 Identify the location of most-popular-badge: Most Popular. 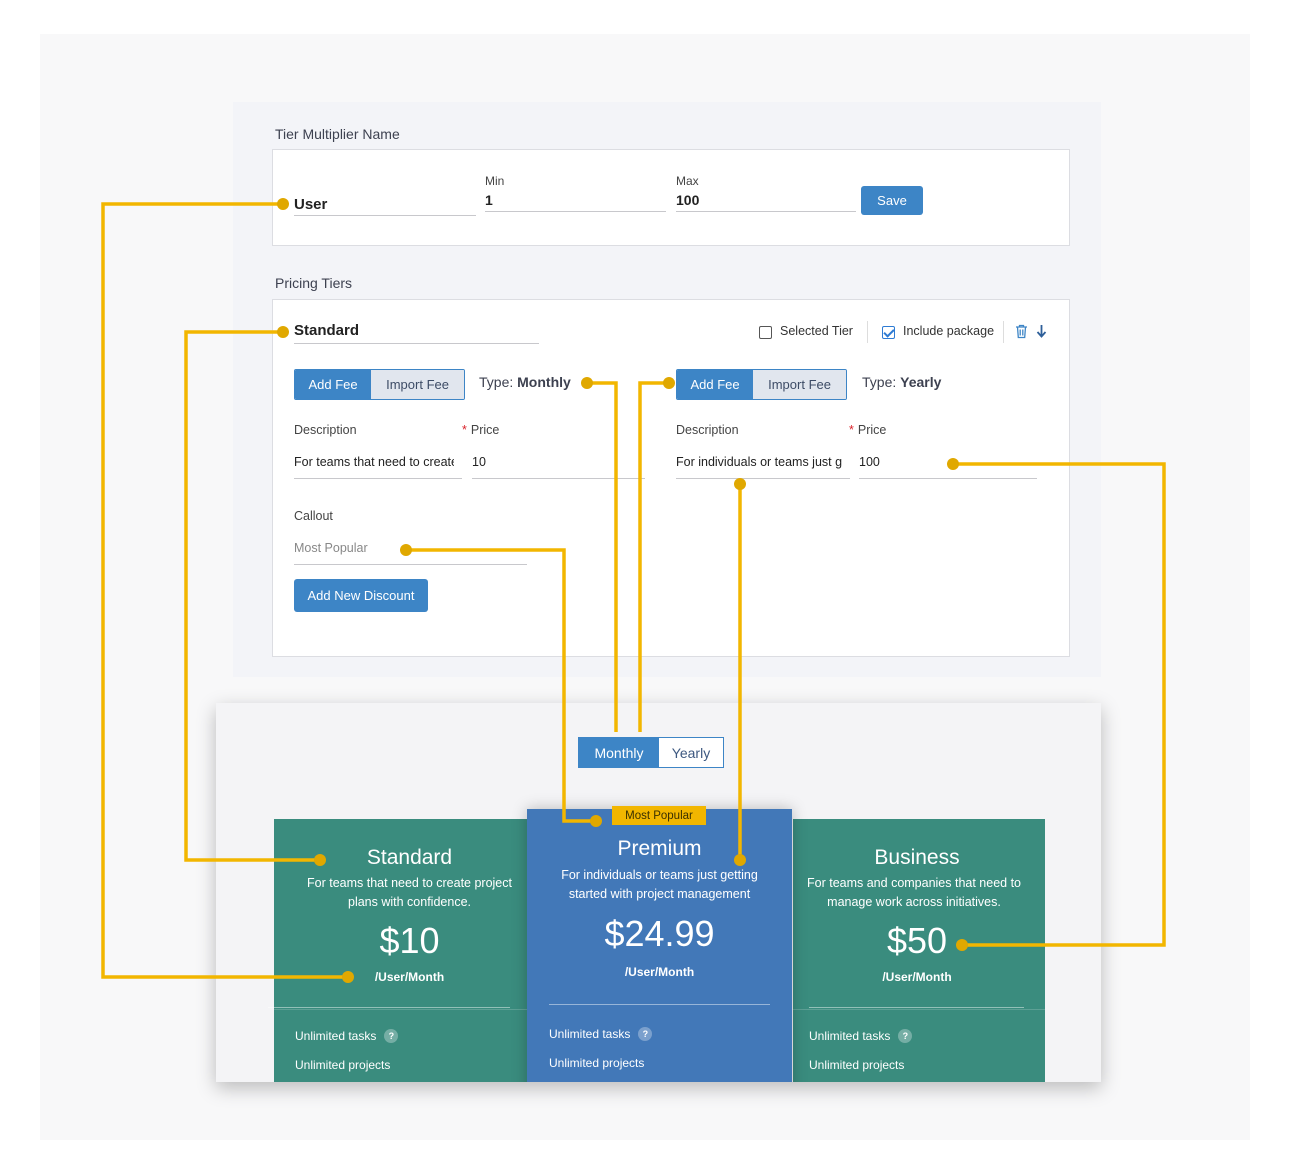
(659, 815).